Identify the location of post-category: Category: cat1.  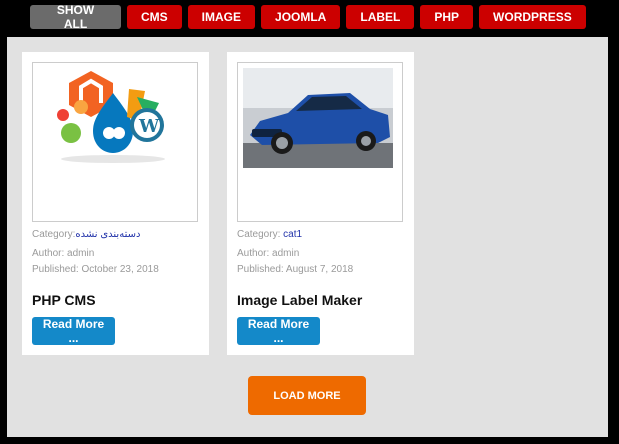
(270, 234).